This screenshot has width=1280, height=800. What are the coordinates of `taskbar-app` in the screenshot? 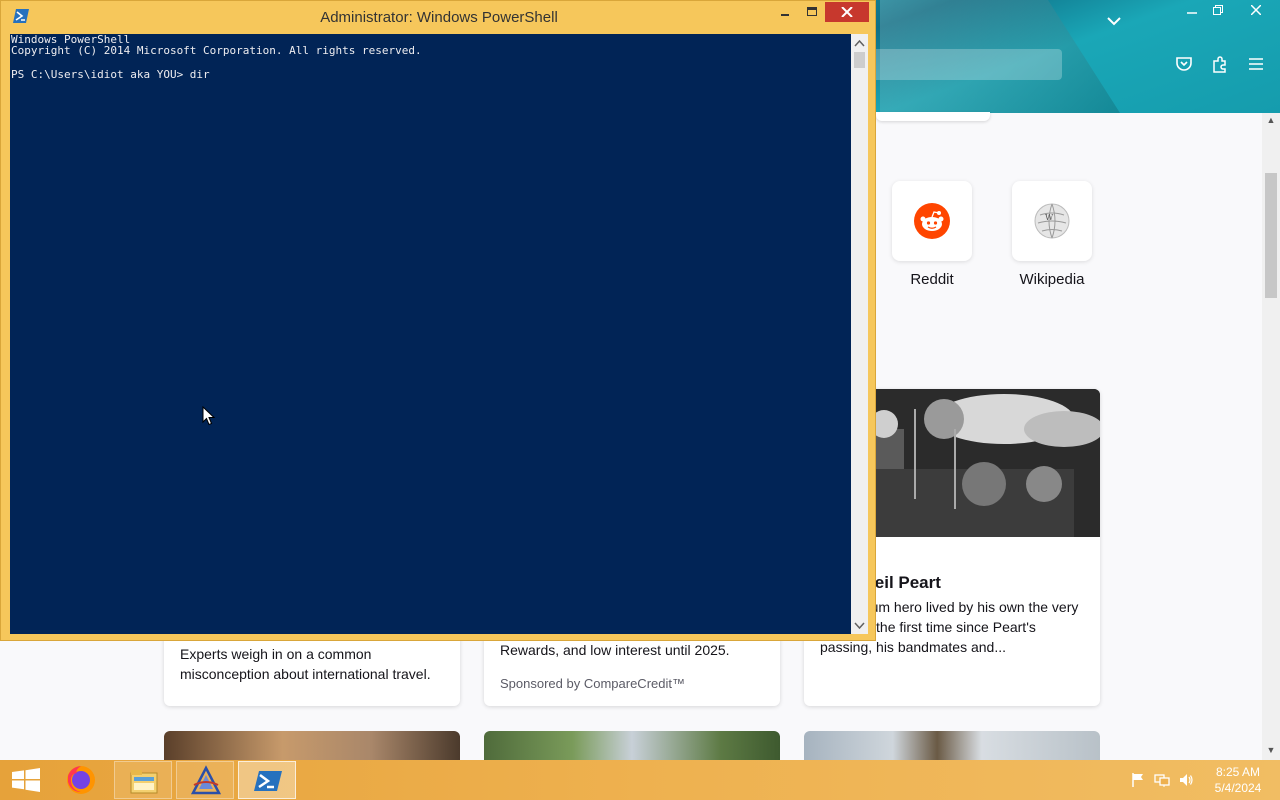 It's located at (205, 780).